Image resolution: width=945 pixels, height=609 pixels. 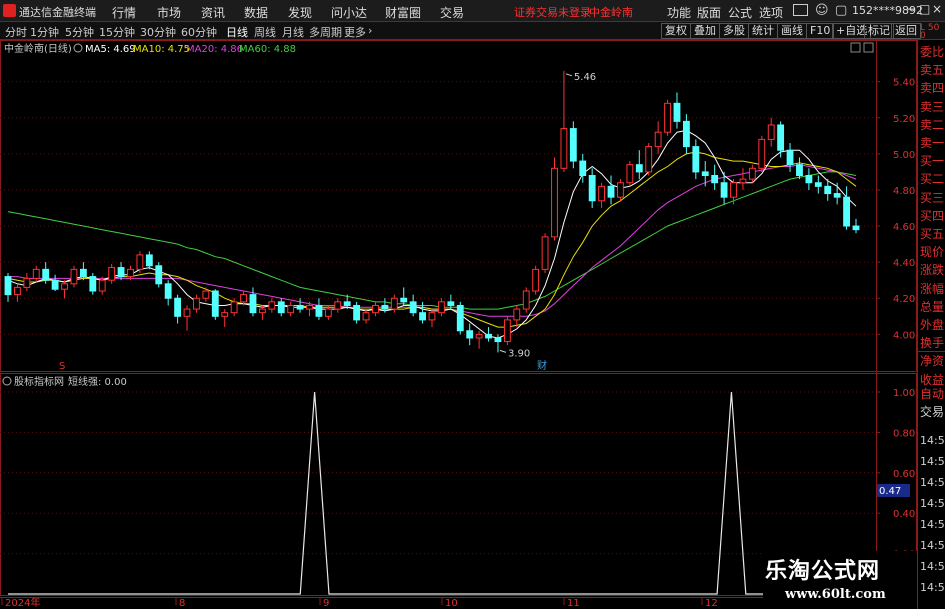 What do you see at coordinates (62, 366) in the screenshot?
I see `event-marker-s: S` at bounding box center [62, 366].